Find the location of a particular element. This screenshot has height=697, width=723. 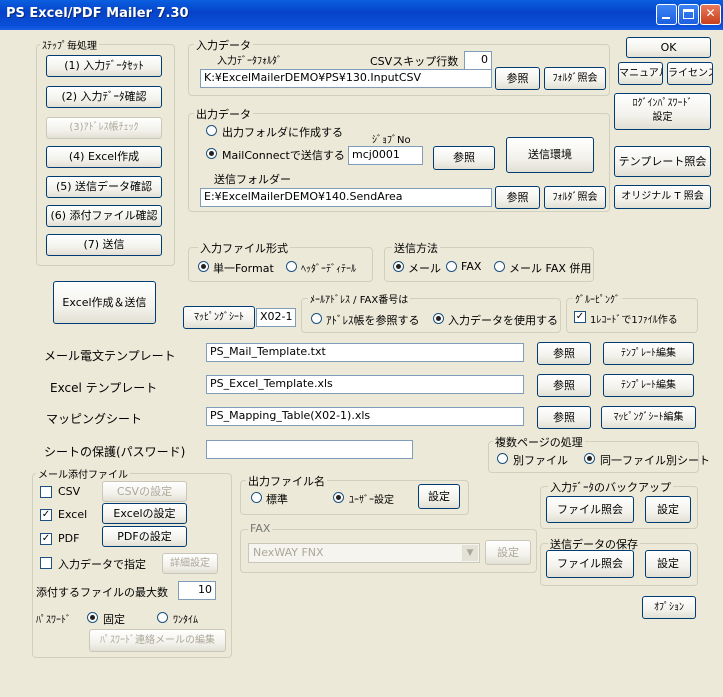

step-6-button: (6) 添付ファイル確認 is located at coordinates (104, 216).